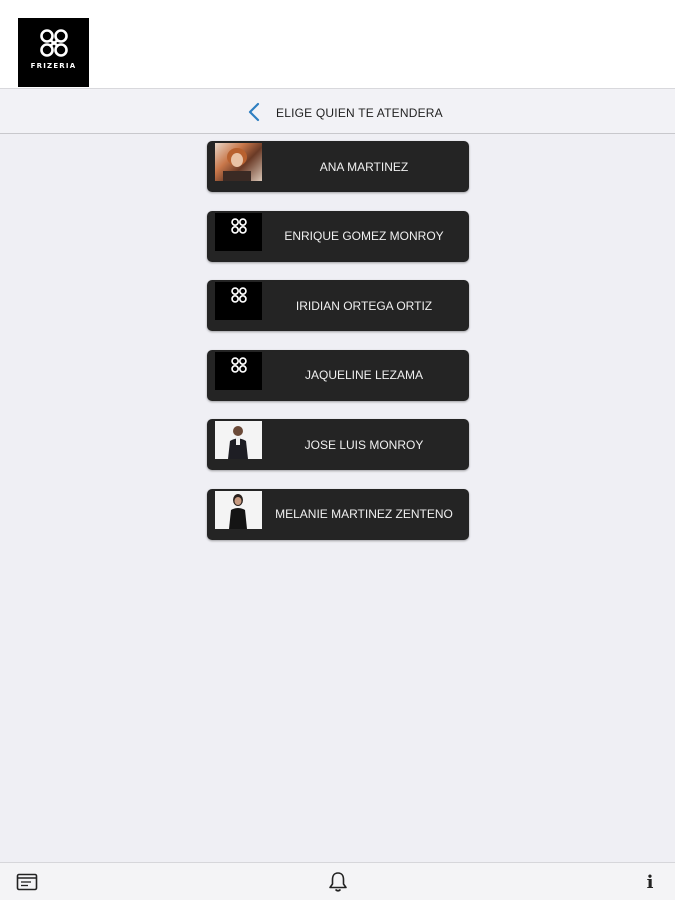 The width and height of the screenshot is (675, 900). I want to click on bottom-nav: i, so click(337, 881).